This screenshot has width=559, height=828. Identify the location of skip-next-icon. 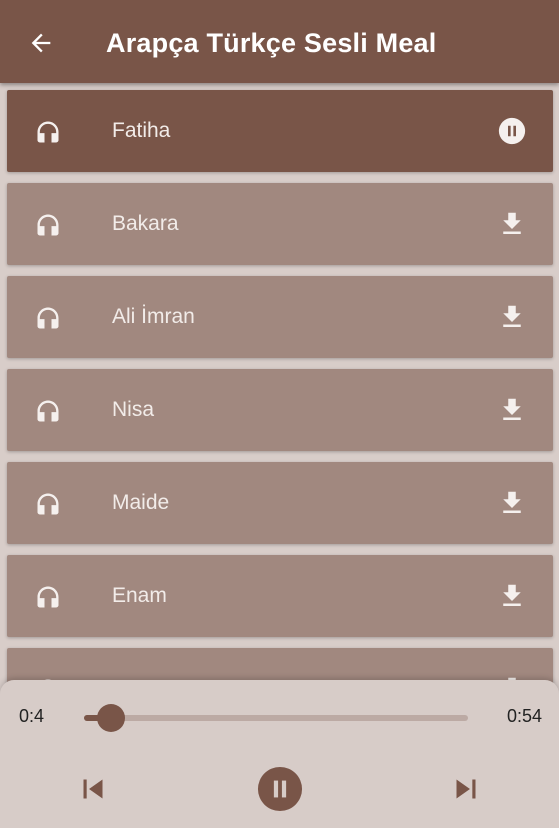
(466, 789).